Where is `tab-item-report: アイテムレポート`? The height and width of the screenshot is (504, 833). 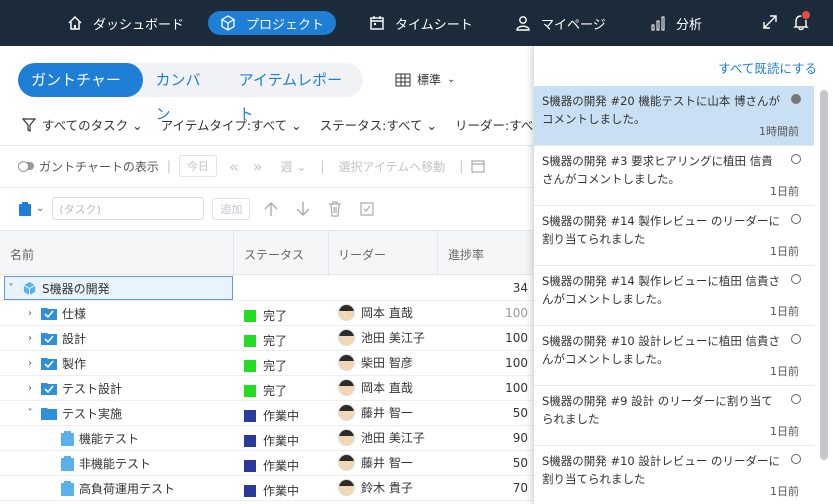
tab-item-report: アイテムレポート is located at coordinates (294, 93).